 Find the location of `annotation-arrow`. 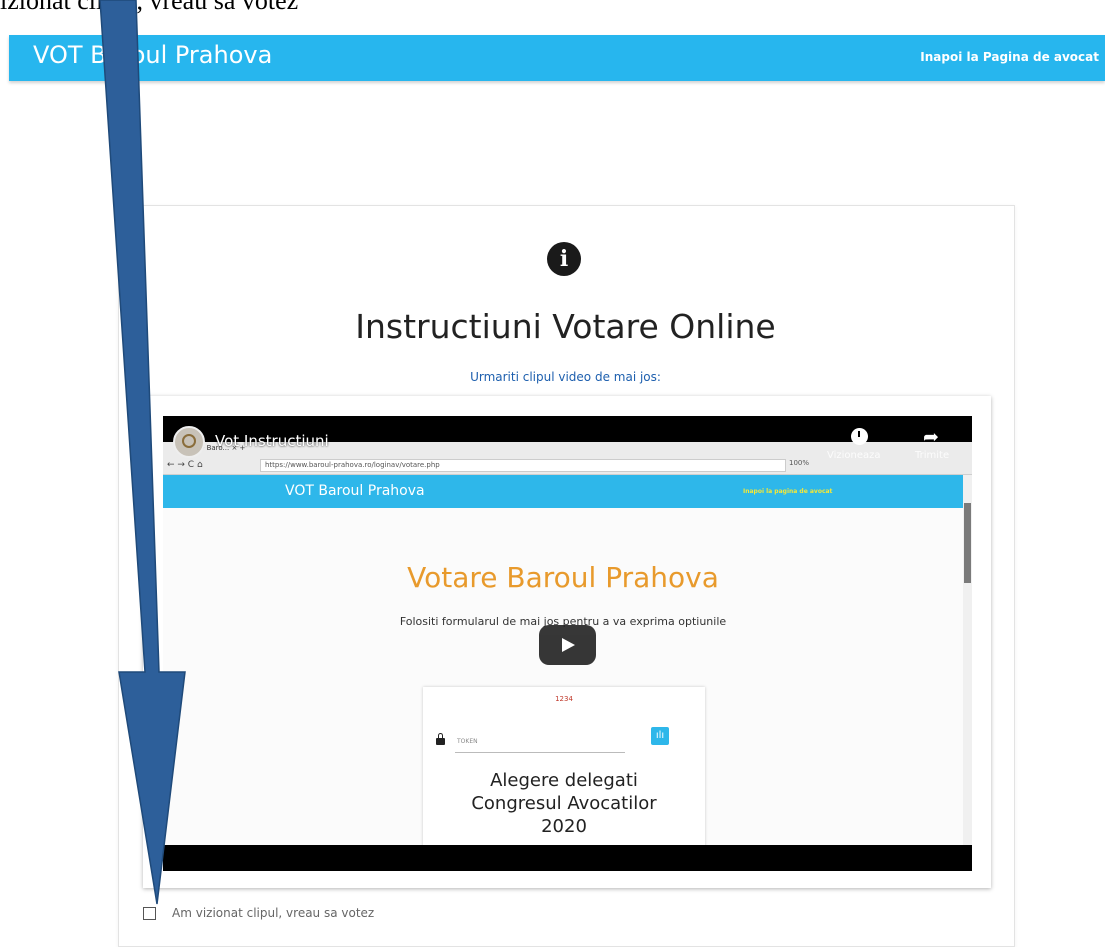

annotation-arrow is located at coordinates (142, 452).